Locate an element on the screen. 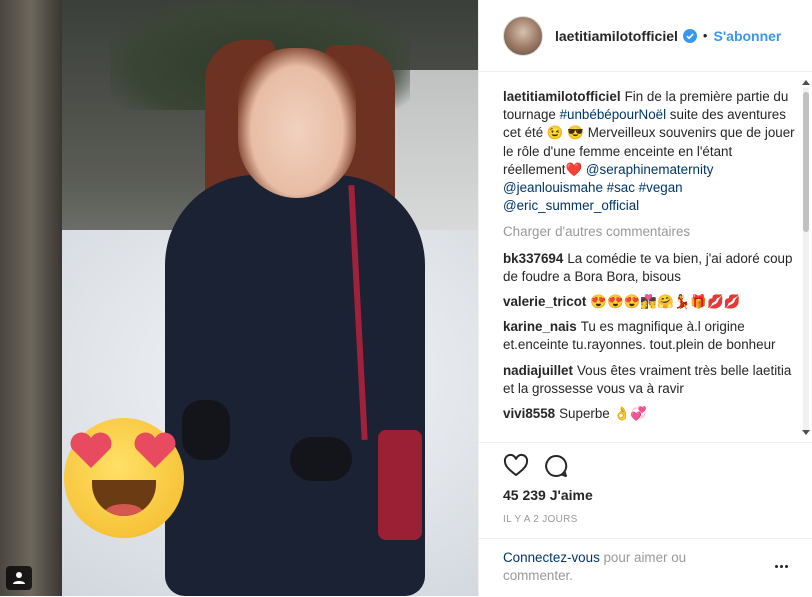 Image resolution: width=812 pixels, height=597 pixels. photo-face is located at coordinates (297, 123).